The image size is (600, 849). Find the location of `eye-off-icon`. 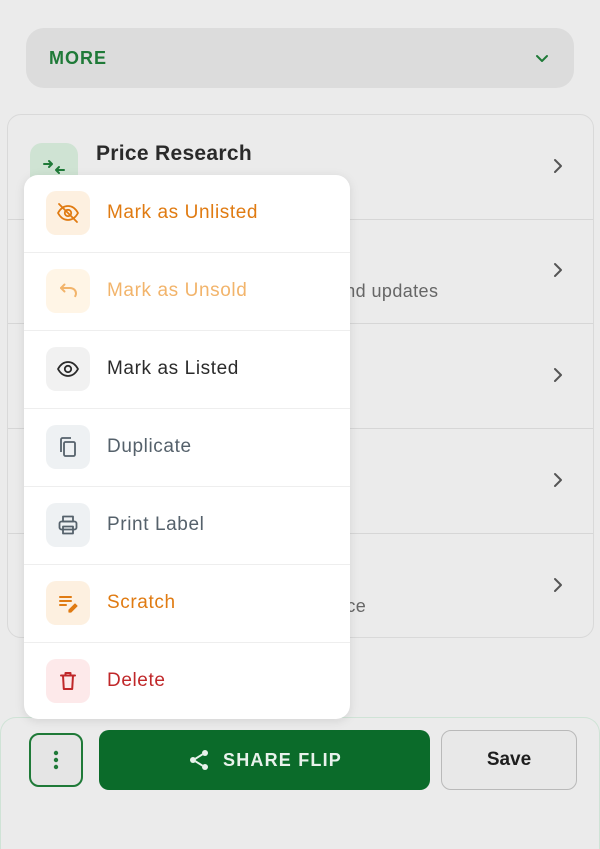

eye-off-icon is located at coordinates (68, 213).